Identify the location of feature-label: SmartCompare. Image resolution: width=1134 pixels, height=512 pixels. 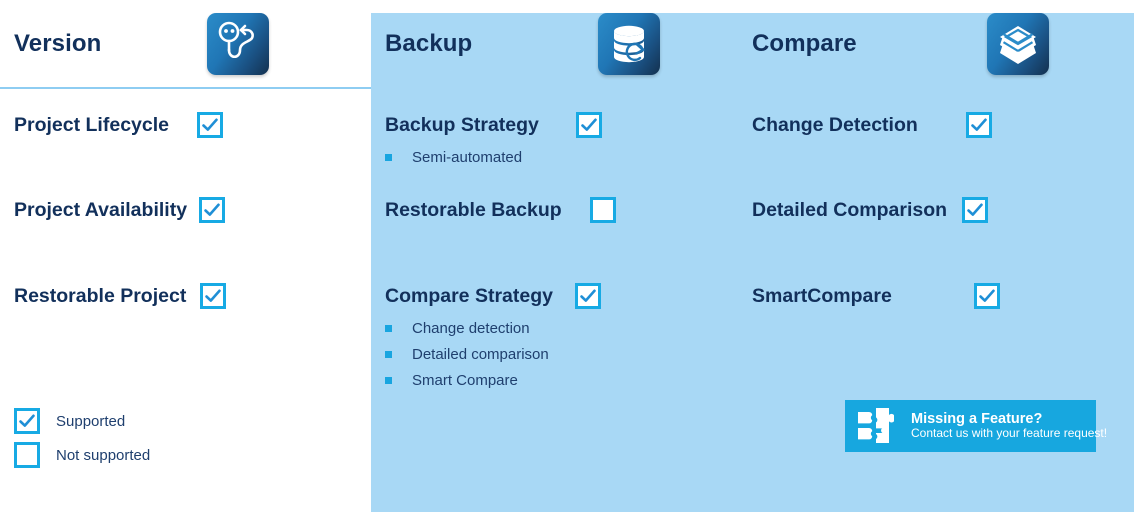
(822, 295).